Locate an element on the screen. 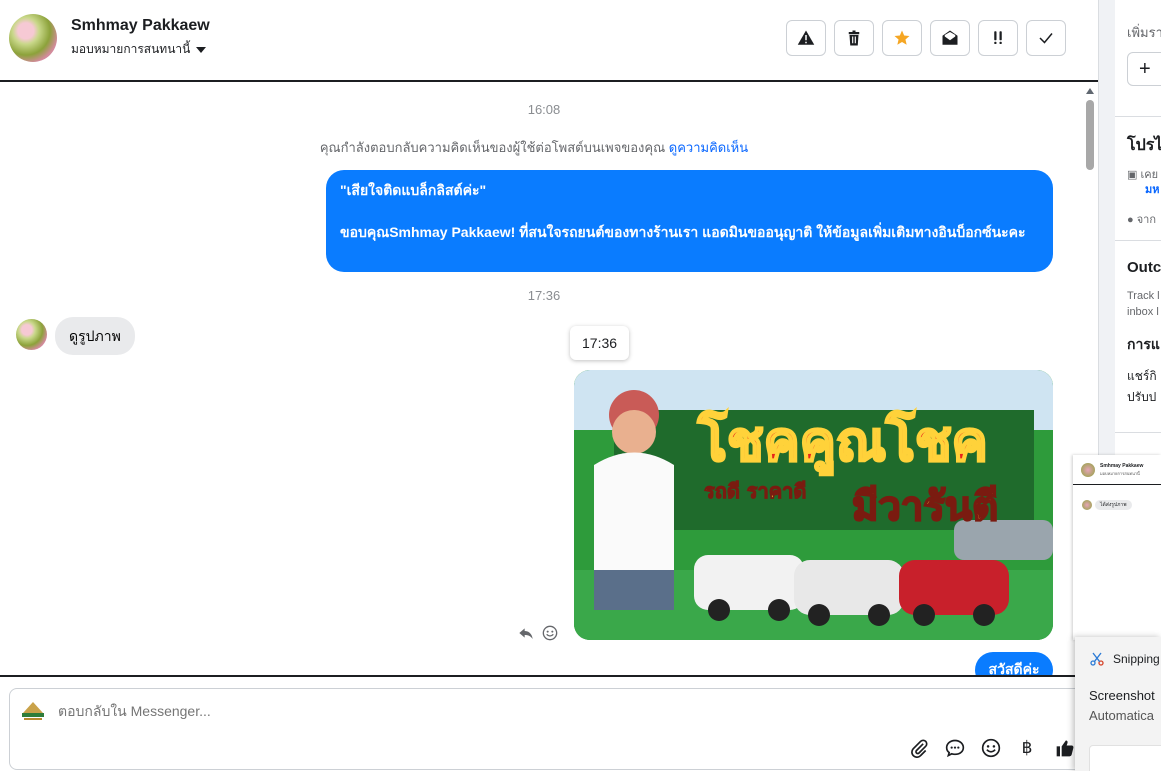 The image size is (1161, 771). assign-label: มอบหมายการสนทนานี้ is located at coordinates (131, 49).